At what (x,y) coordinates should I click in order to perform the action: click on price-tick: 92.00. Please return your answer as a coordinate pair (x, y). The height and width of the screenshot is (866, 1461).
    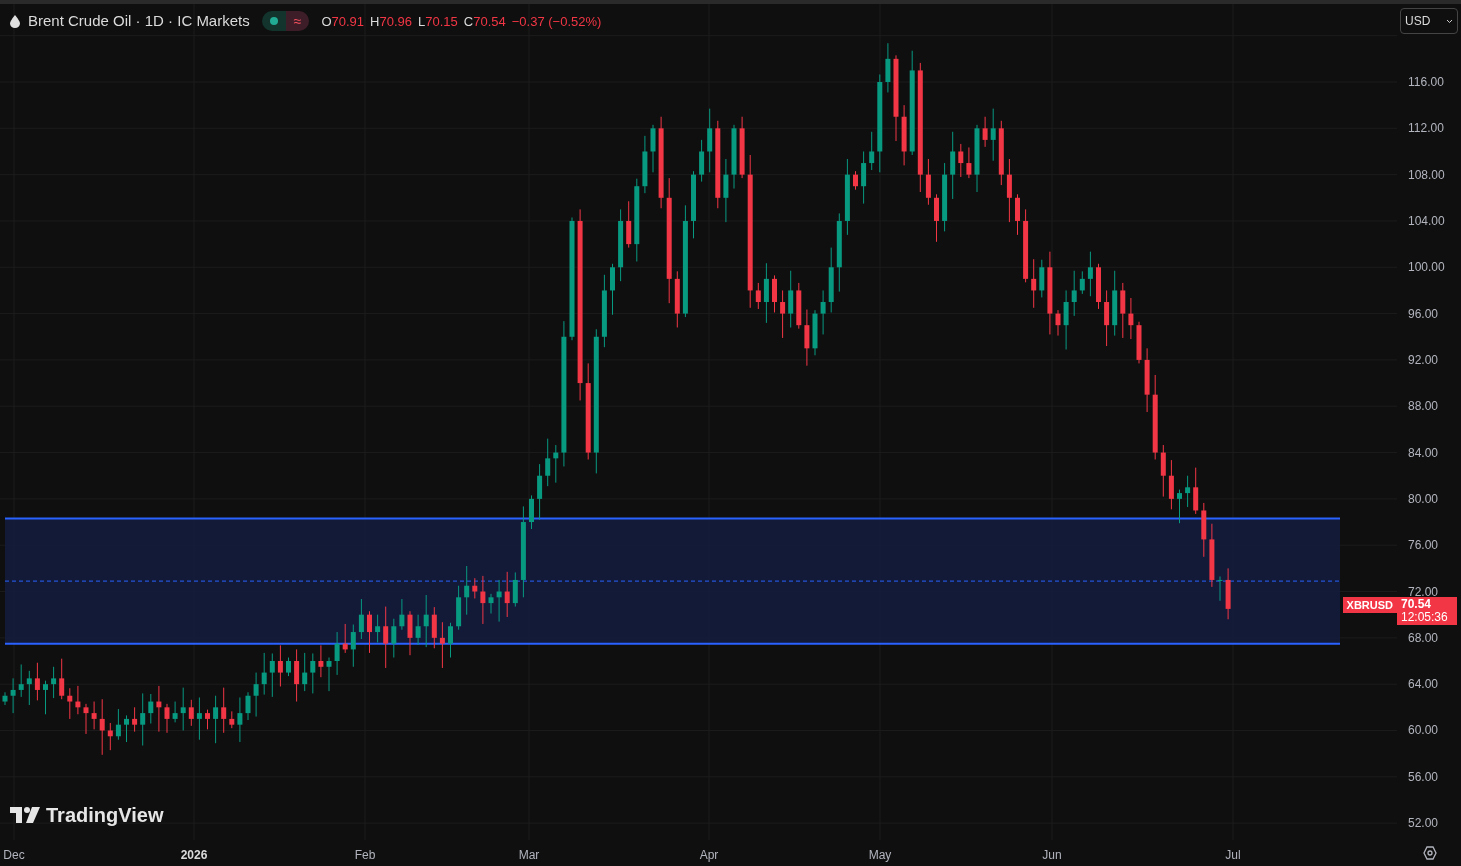
    Looking at the image, I should click on (1423, 359).